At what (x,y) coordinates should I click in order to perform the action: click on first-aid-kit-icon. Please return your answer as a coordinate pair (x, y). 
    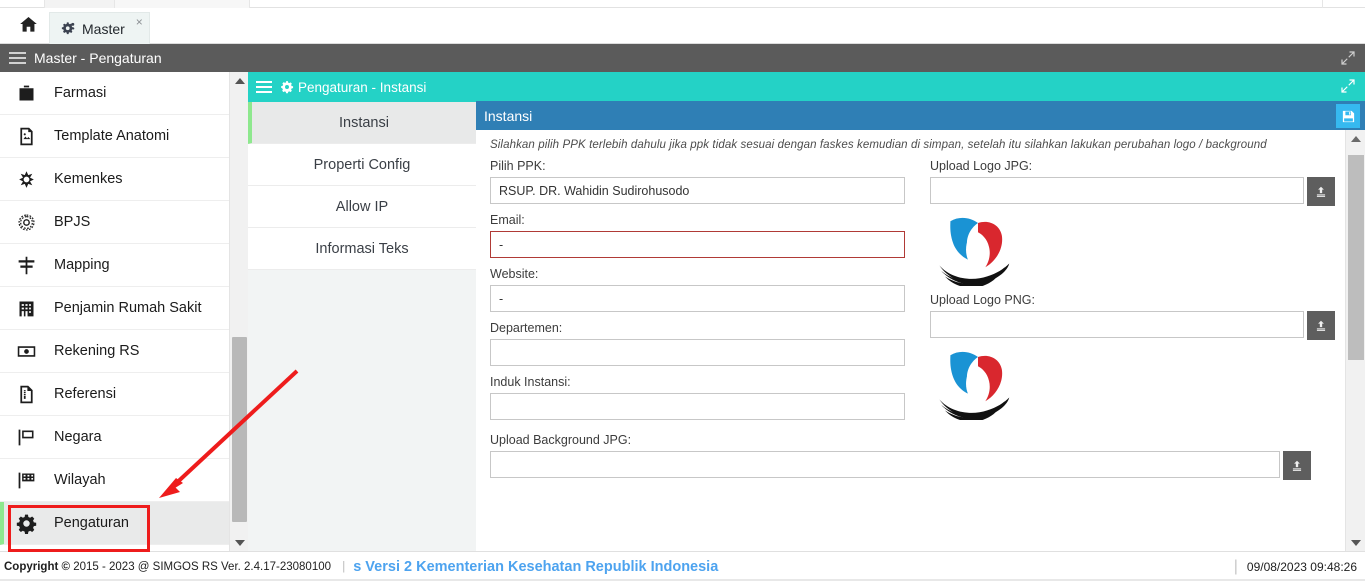
    Looking at the image, I should click on (31, 93).